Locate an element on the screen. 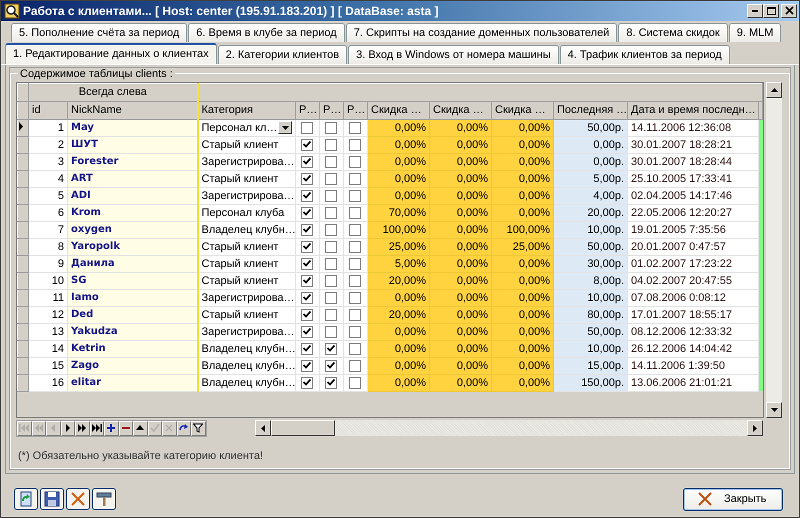  tab: 2. Категории клиентов is located at coordinates (283, 54).